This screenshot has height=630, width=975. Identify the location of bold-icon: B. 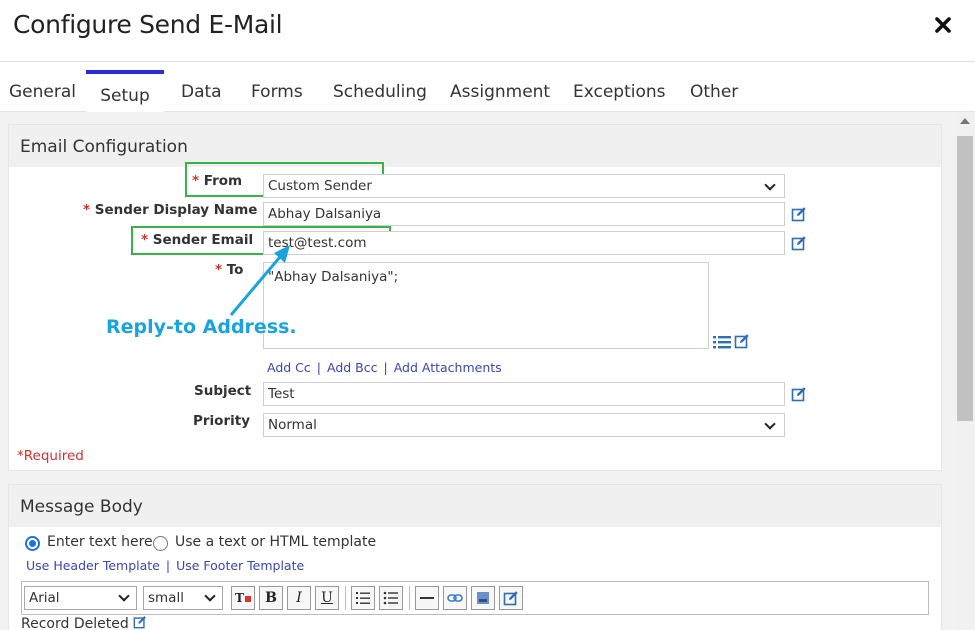
(271, 598).